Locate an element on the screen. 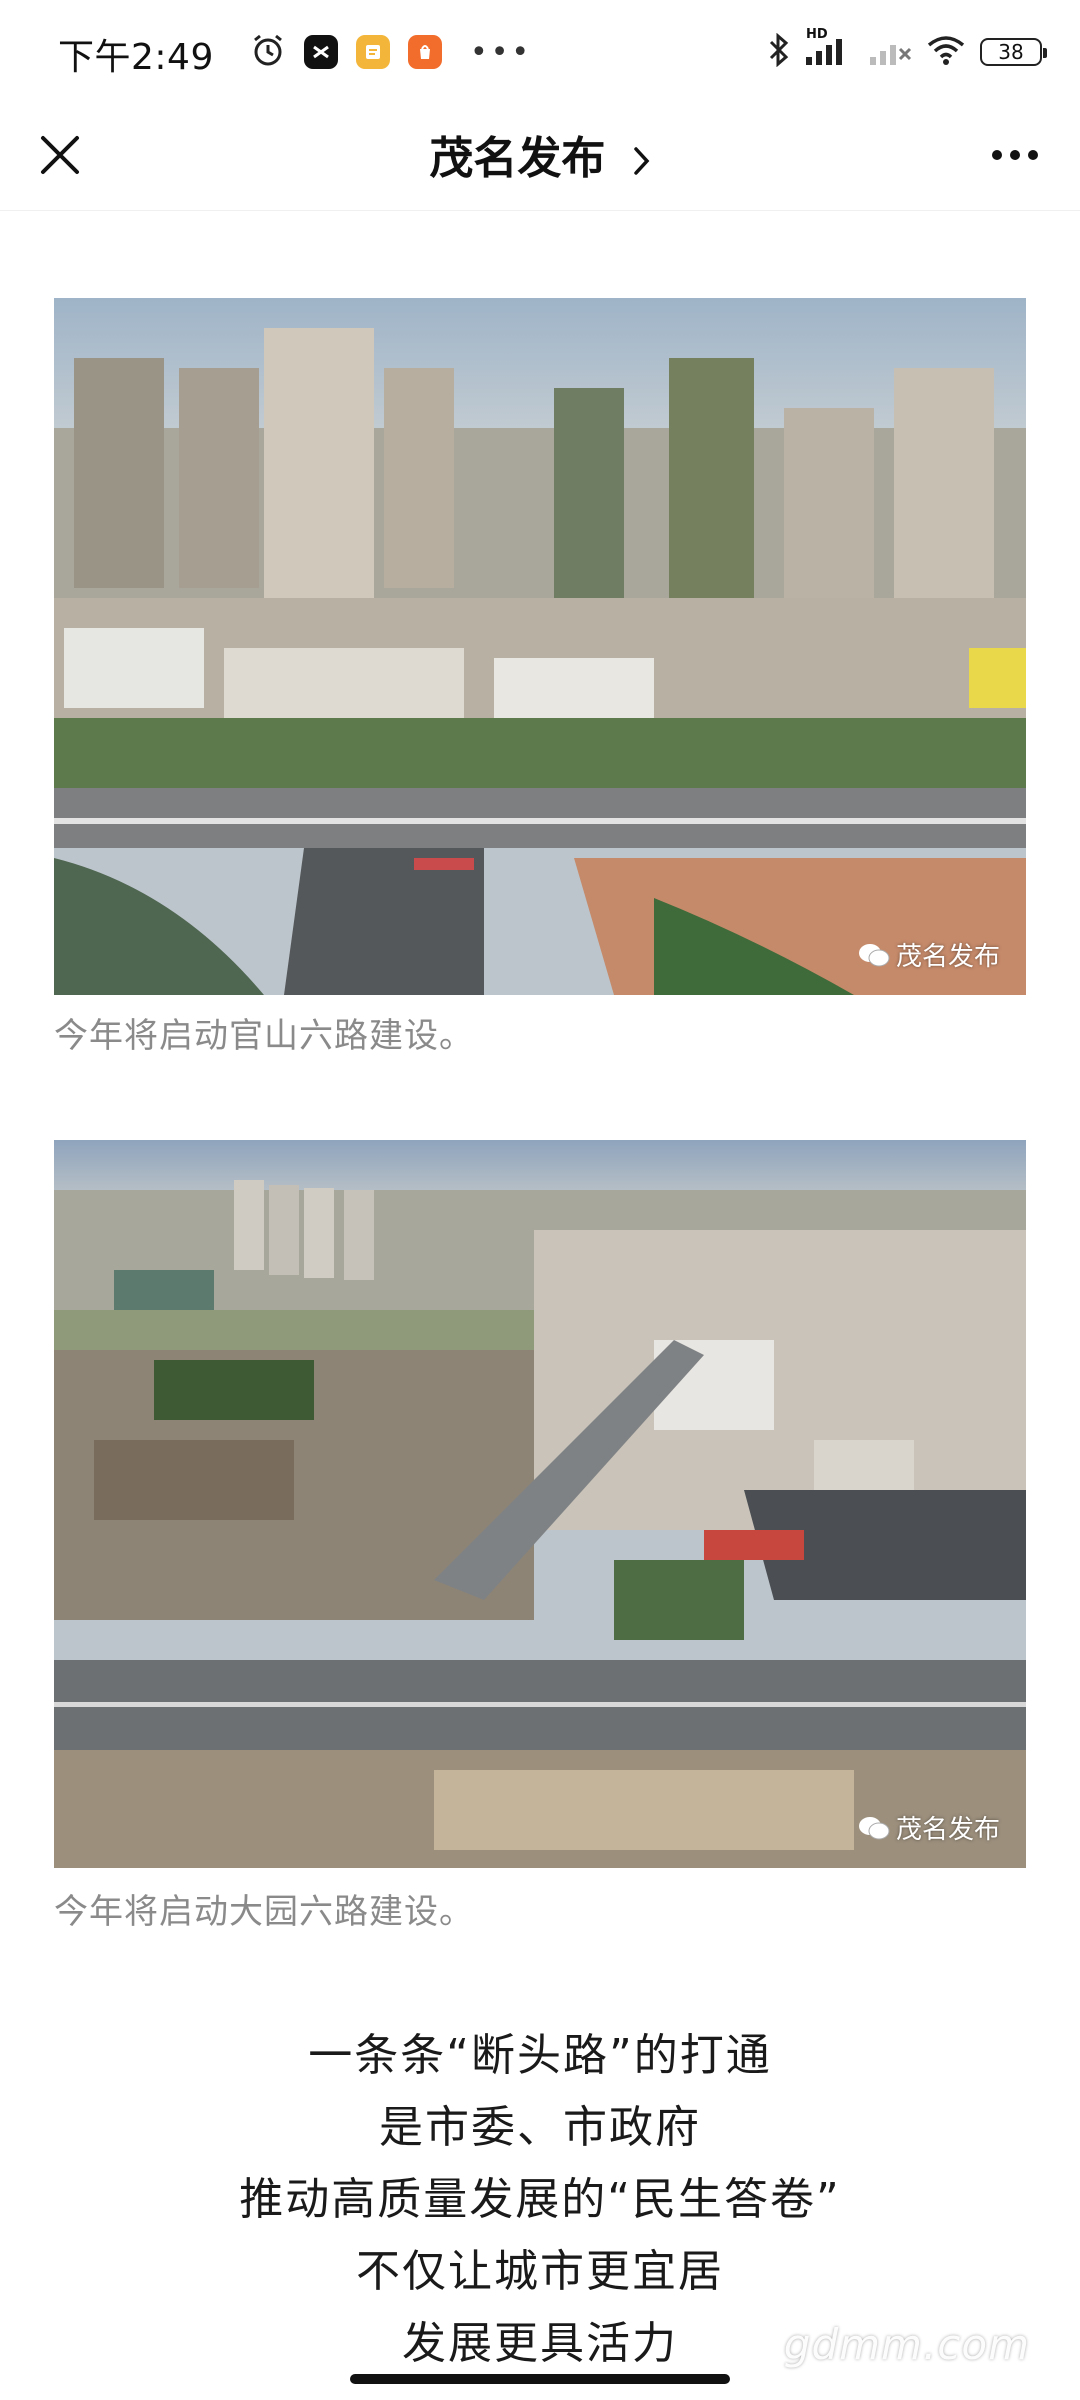 Image resolution: width=1080 pixels, height=2400 pixels. notes-app-icon is located at coordinates (373, 52).